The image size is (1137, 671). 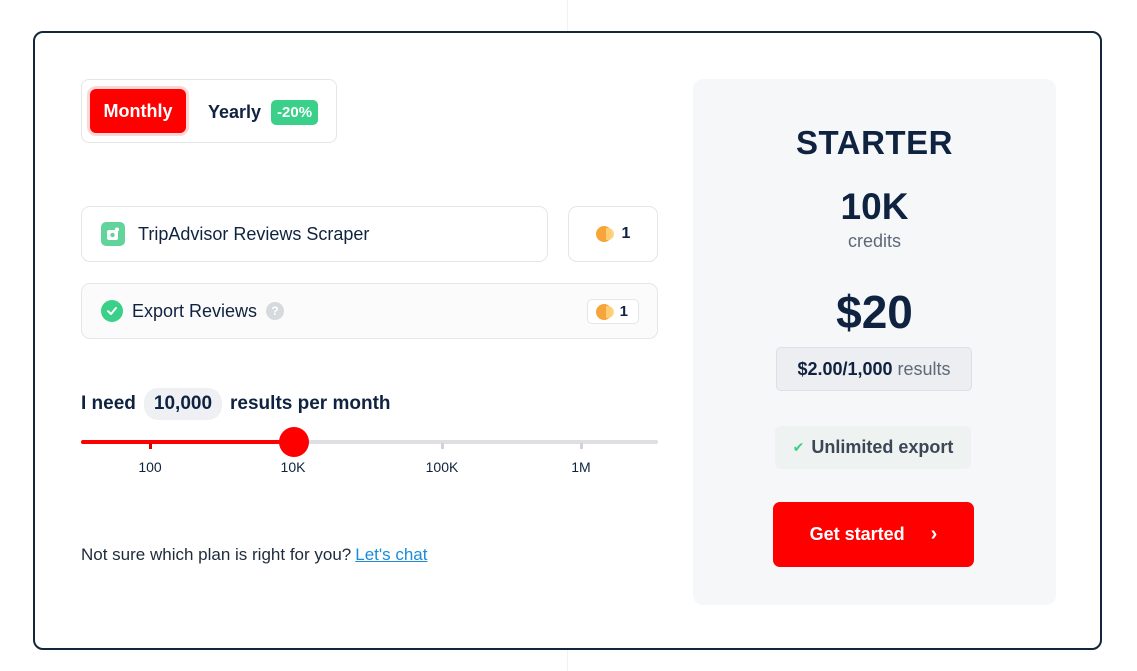 I want to click on plan-price: $20, so click(x=874, y=312).